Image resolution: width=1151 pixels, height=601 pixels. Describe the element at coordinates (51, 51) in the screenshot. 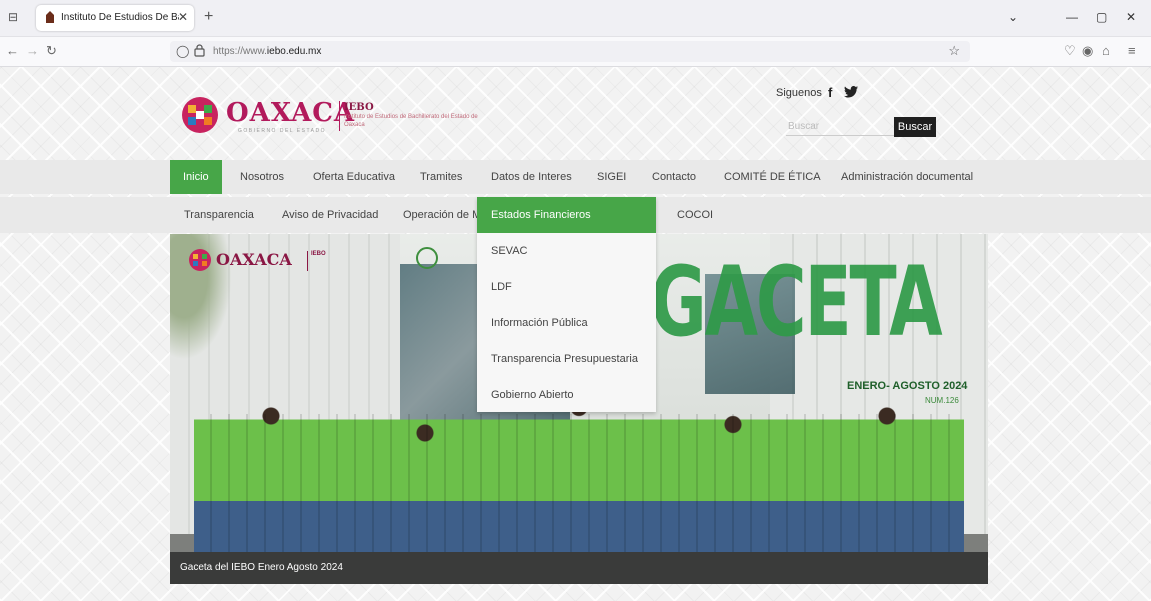

I see `reload-icon: ↻` at that location.